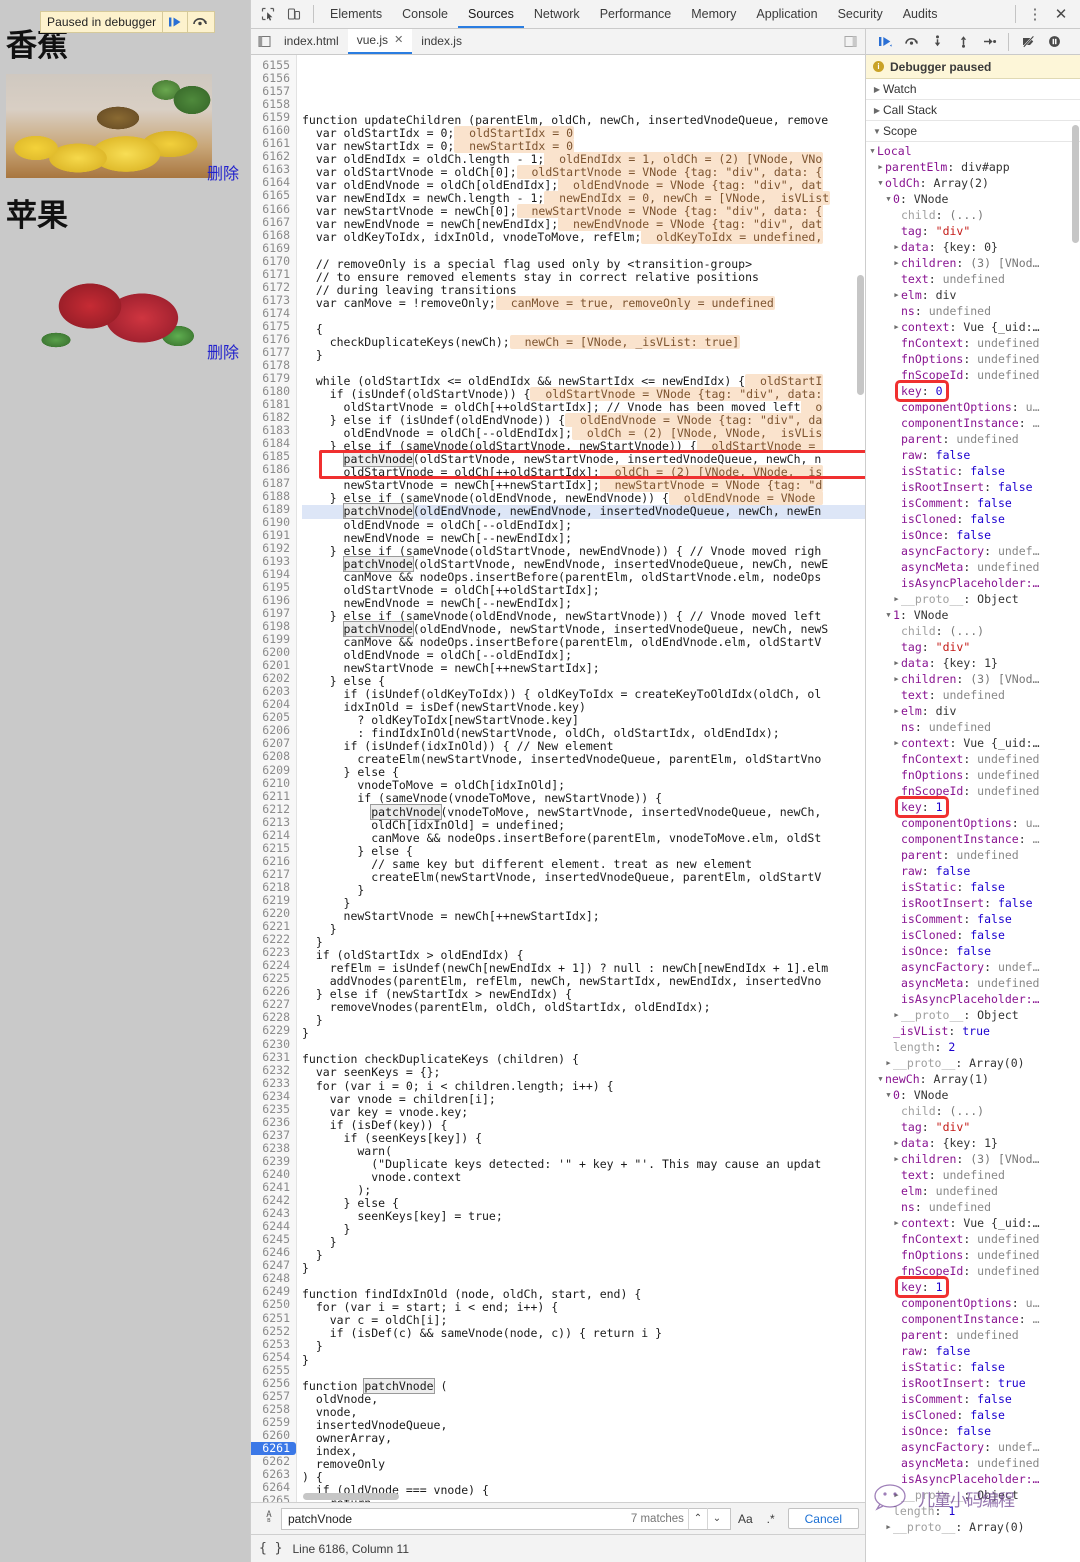  What do you see at coordinates (273, 195) in the screenshot?
I see `line-number: 6165` at bounding box center [273, 195].